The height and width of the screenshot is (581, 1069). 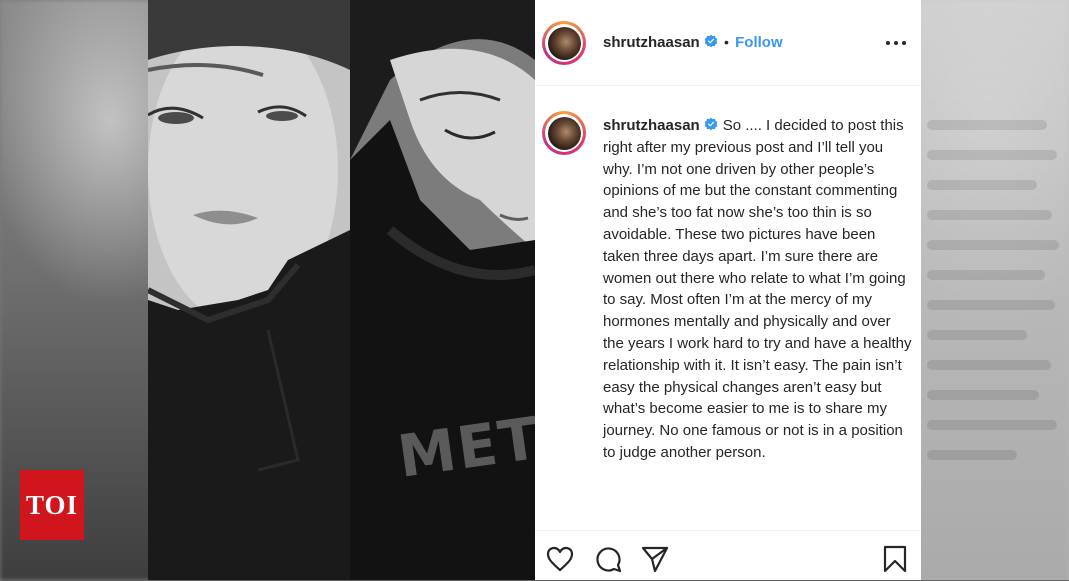 I want to click on toi-logo-text: TOI, so click(x=52, y=504).